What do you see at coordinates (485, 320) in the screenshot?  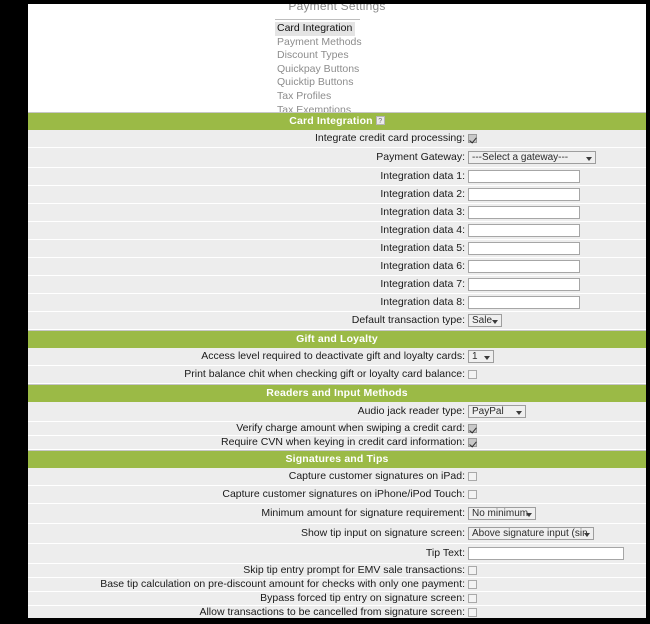 I see `select-default-transaction-type: Sale` at bounding box center [485, 320].